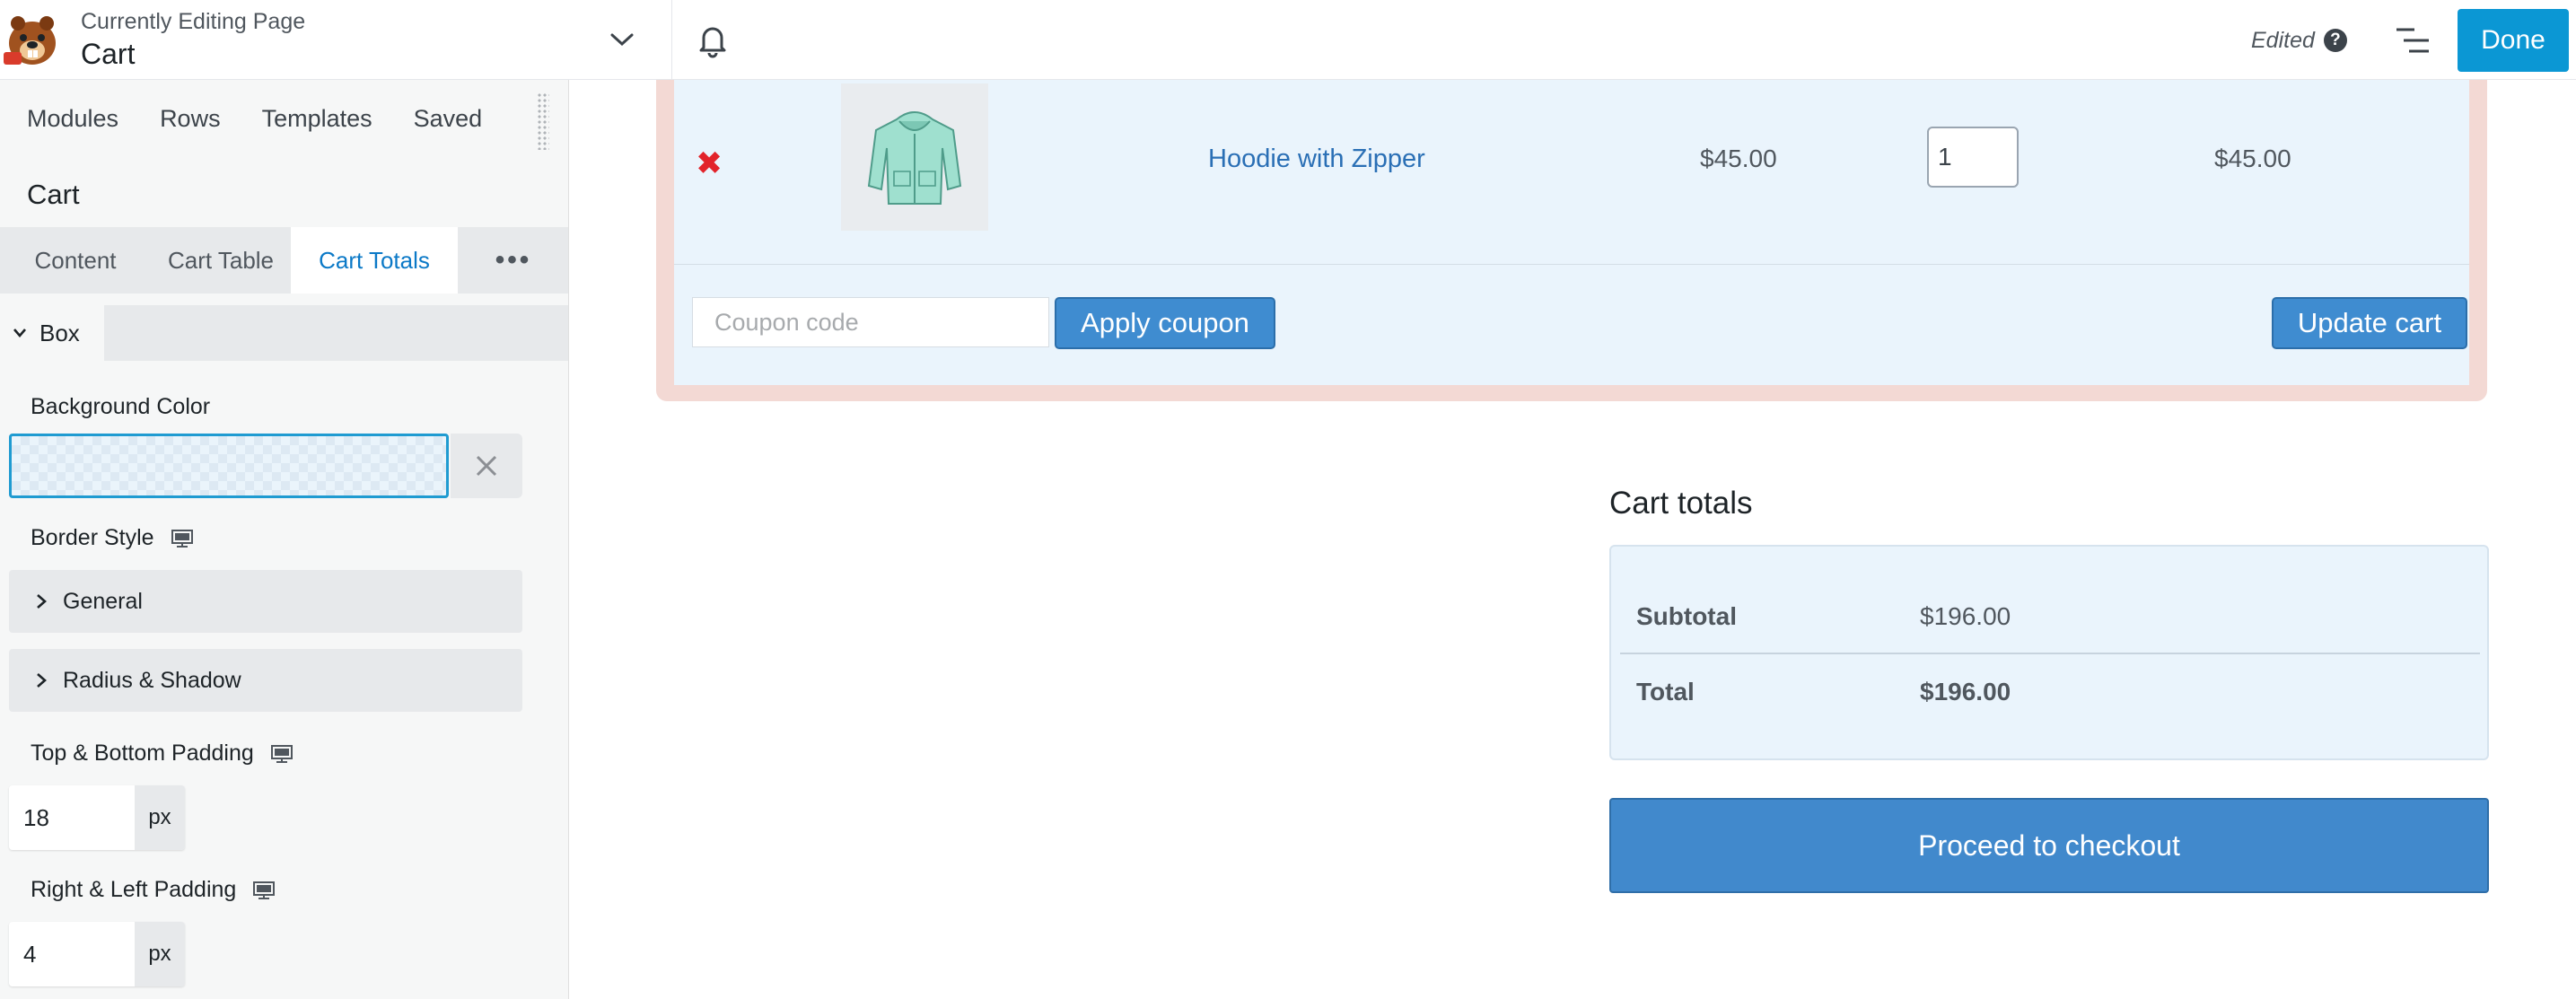 This screenshot has width=2576, height=999. Describe the element at coordinates (709, 163) in the screenshot. I see `remove-x-icon: ✖` at that location.